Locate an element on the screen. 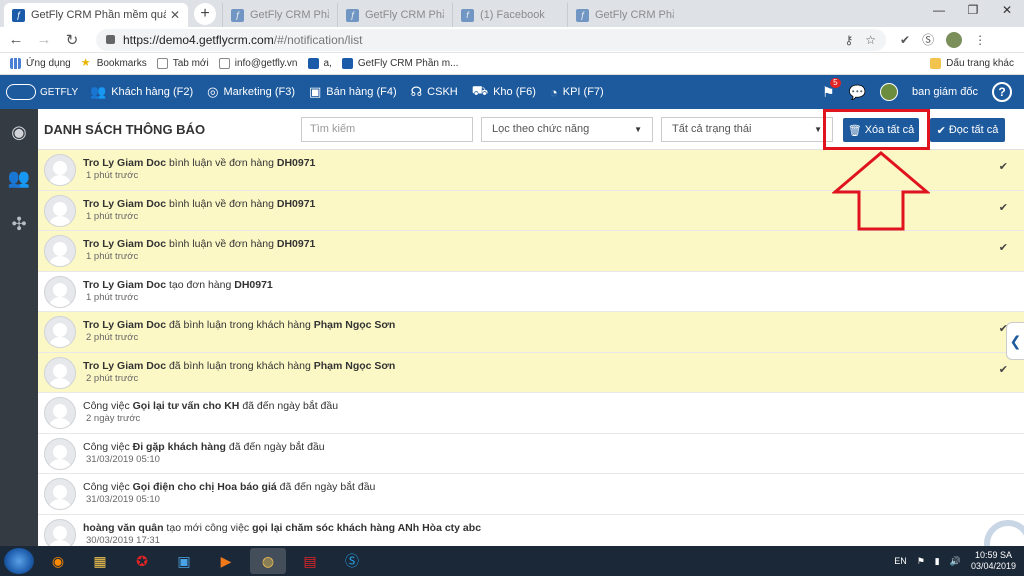  explorer-icon: ▦ is located at coordinates (100, 561).